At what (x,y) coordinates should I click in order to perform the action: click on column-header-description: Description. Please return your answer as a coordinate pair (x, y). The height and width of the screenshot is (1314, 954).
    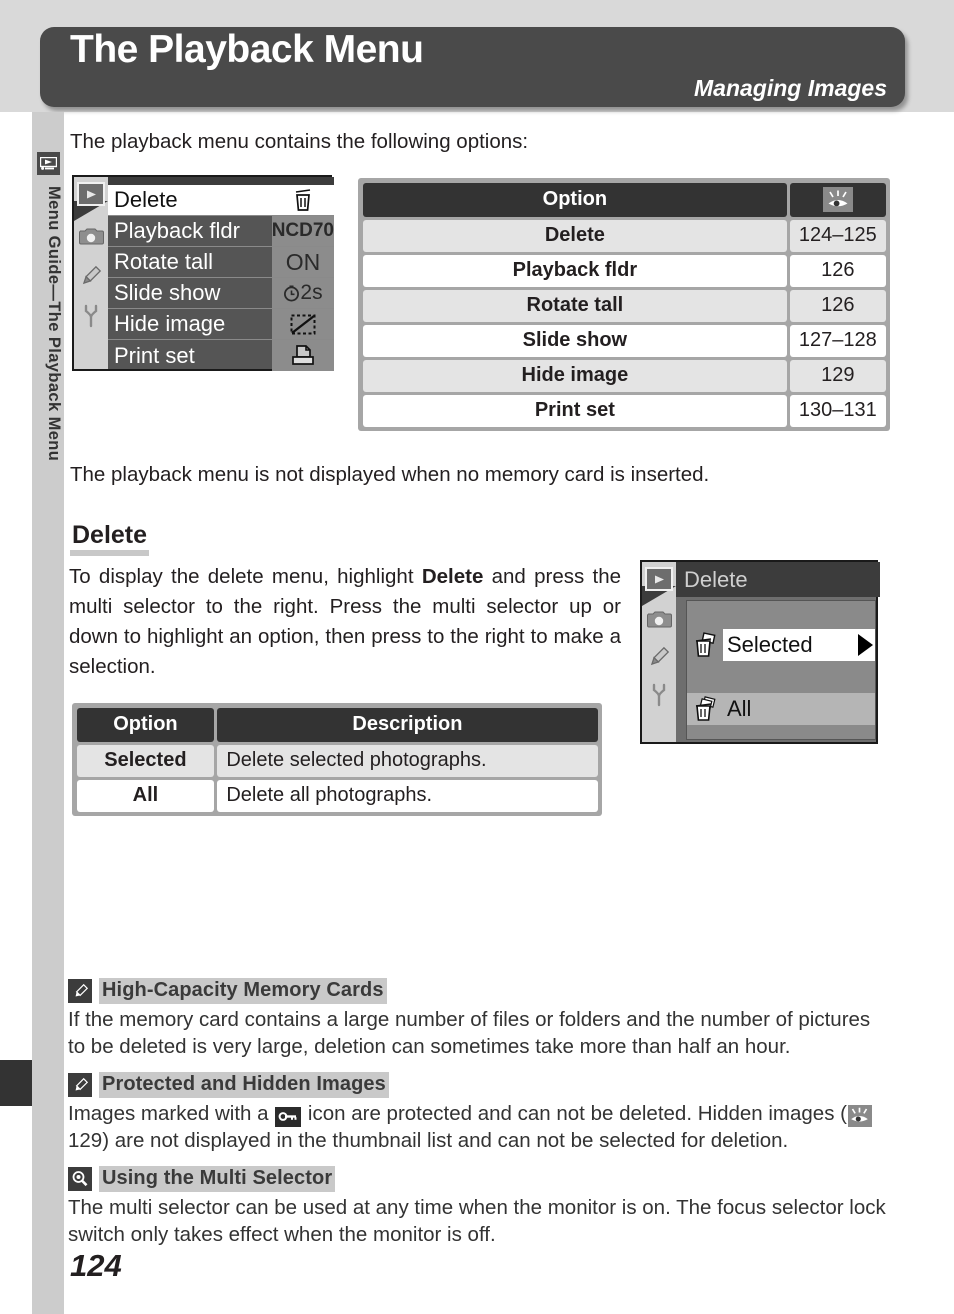
    Looking at the image, I should click on (407, 724).